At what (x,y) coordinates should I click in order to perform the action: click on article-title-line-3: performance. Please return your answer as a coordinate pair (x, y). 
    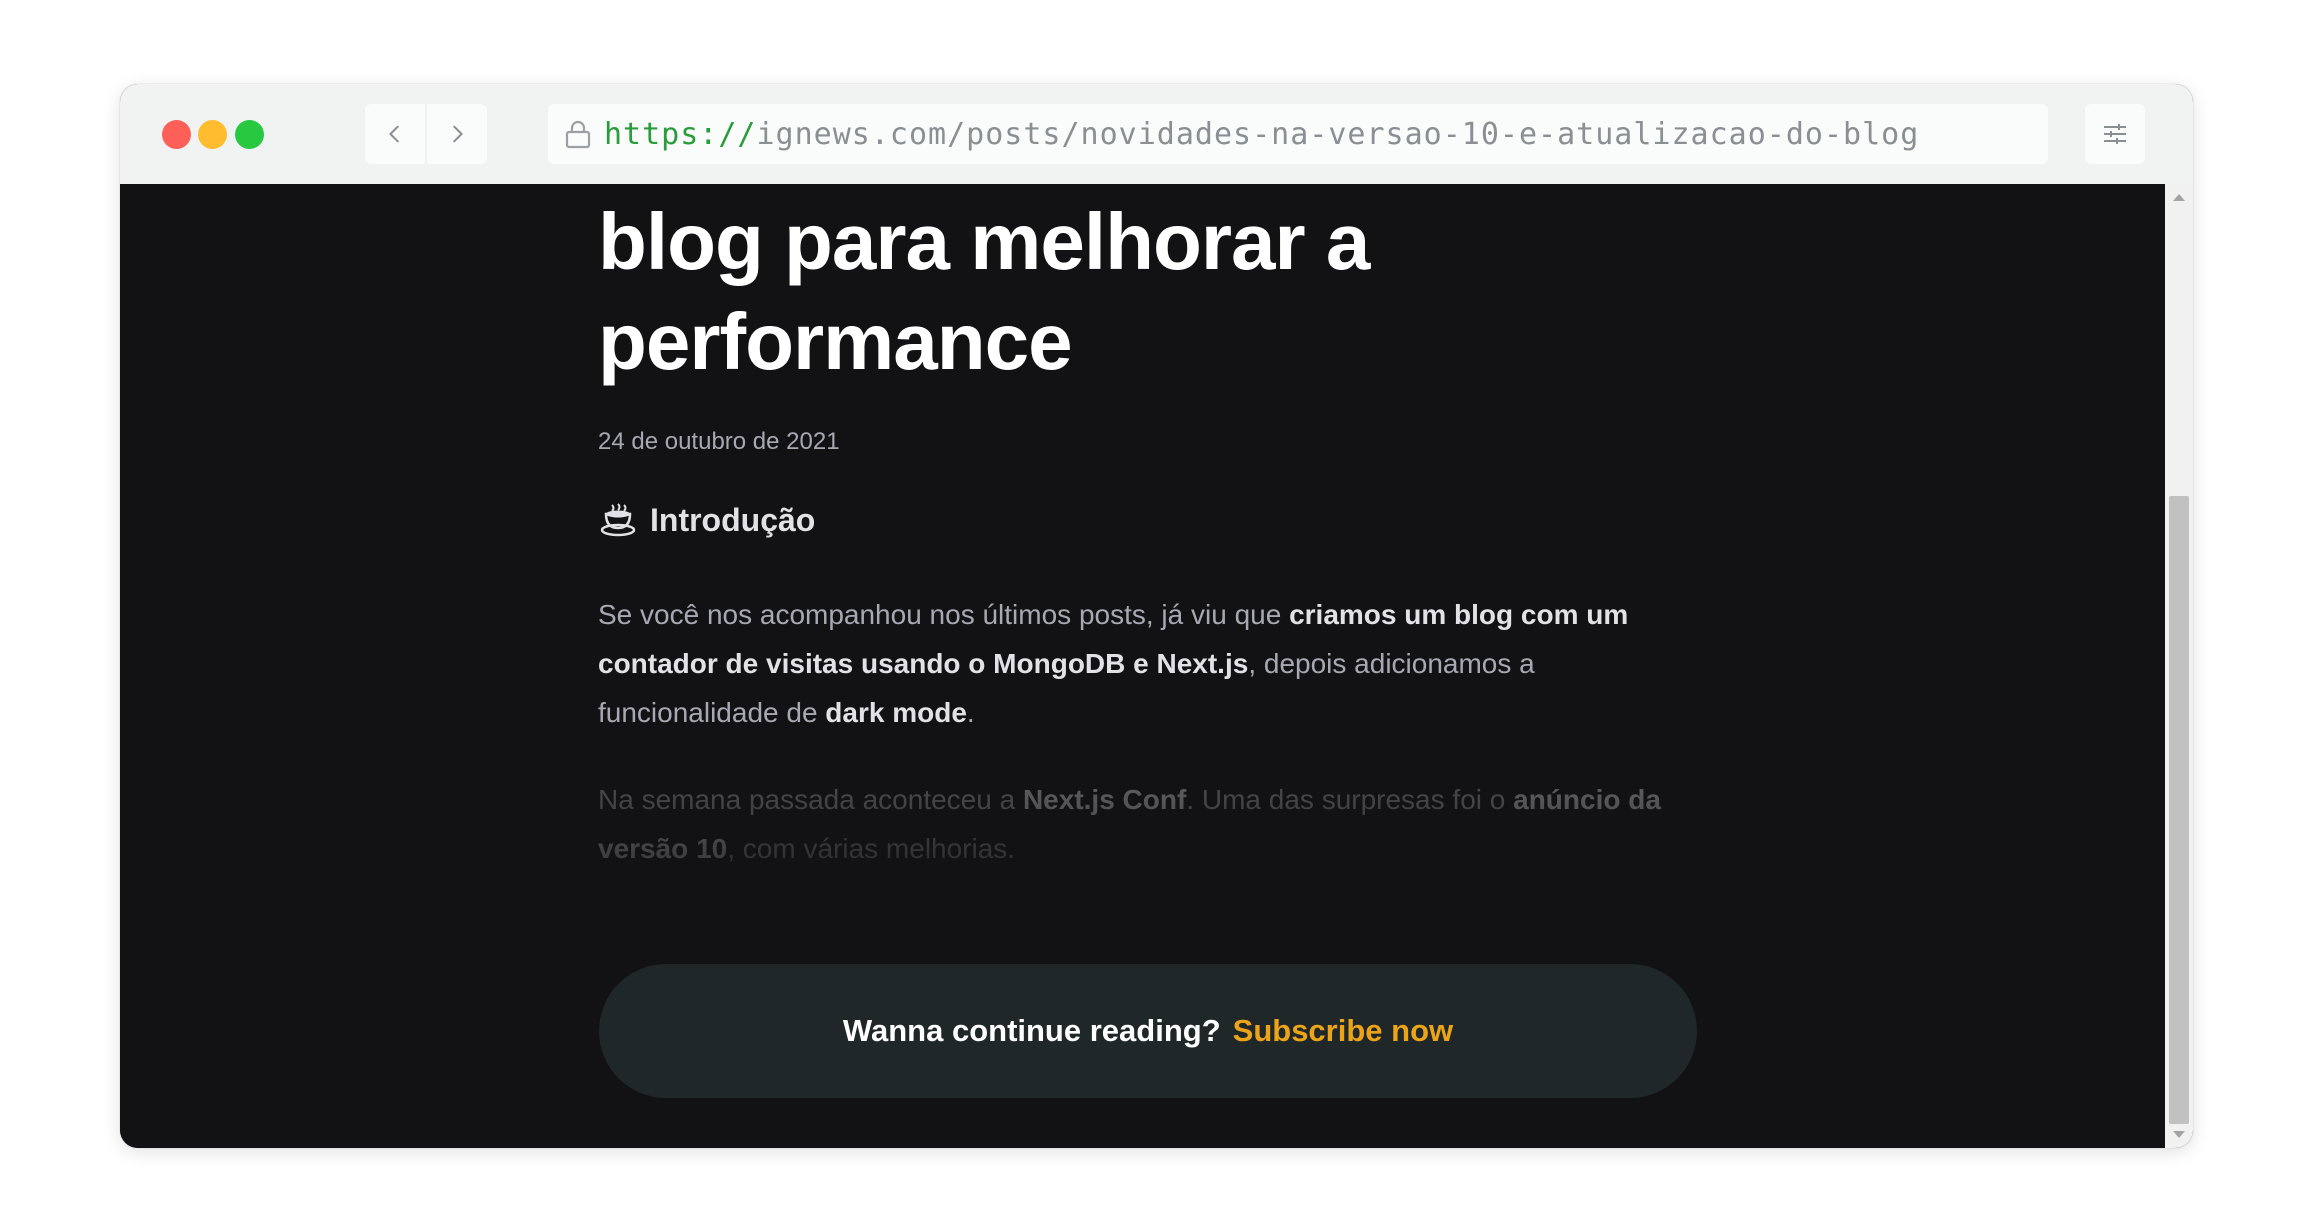
    Looking at the image, I should click on (835, 341).